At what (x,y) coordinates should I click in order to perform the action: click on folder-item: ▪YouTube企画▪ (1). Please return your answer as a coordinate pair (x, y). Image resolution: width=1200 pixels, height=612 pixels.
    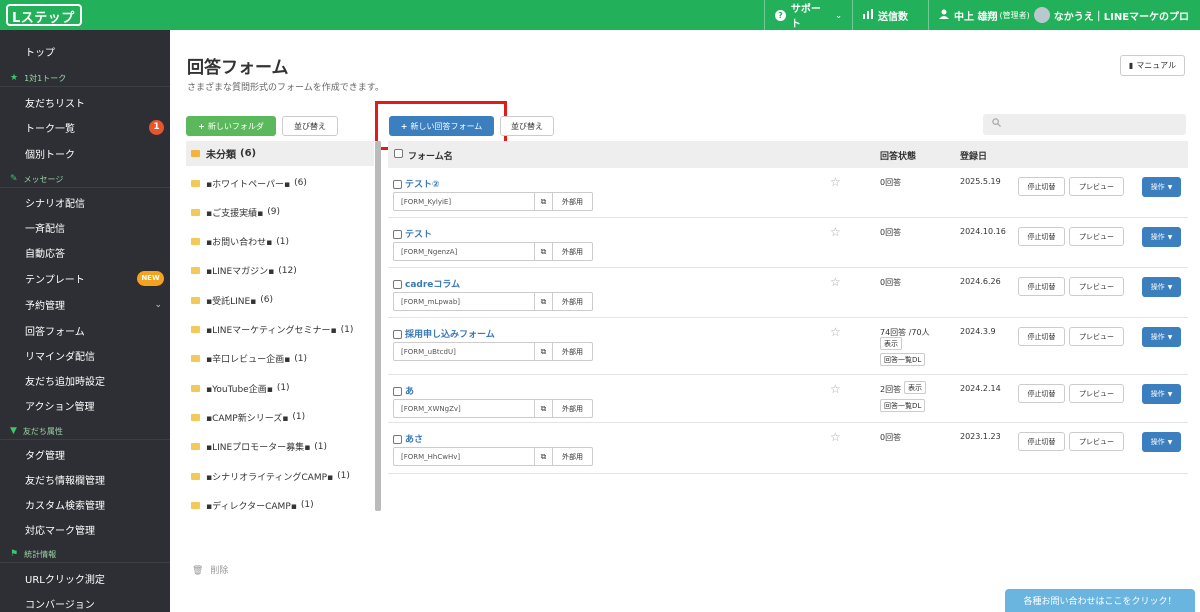
    Looking at the image, I should click on (282, 388).